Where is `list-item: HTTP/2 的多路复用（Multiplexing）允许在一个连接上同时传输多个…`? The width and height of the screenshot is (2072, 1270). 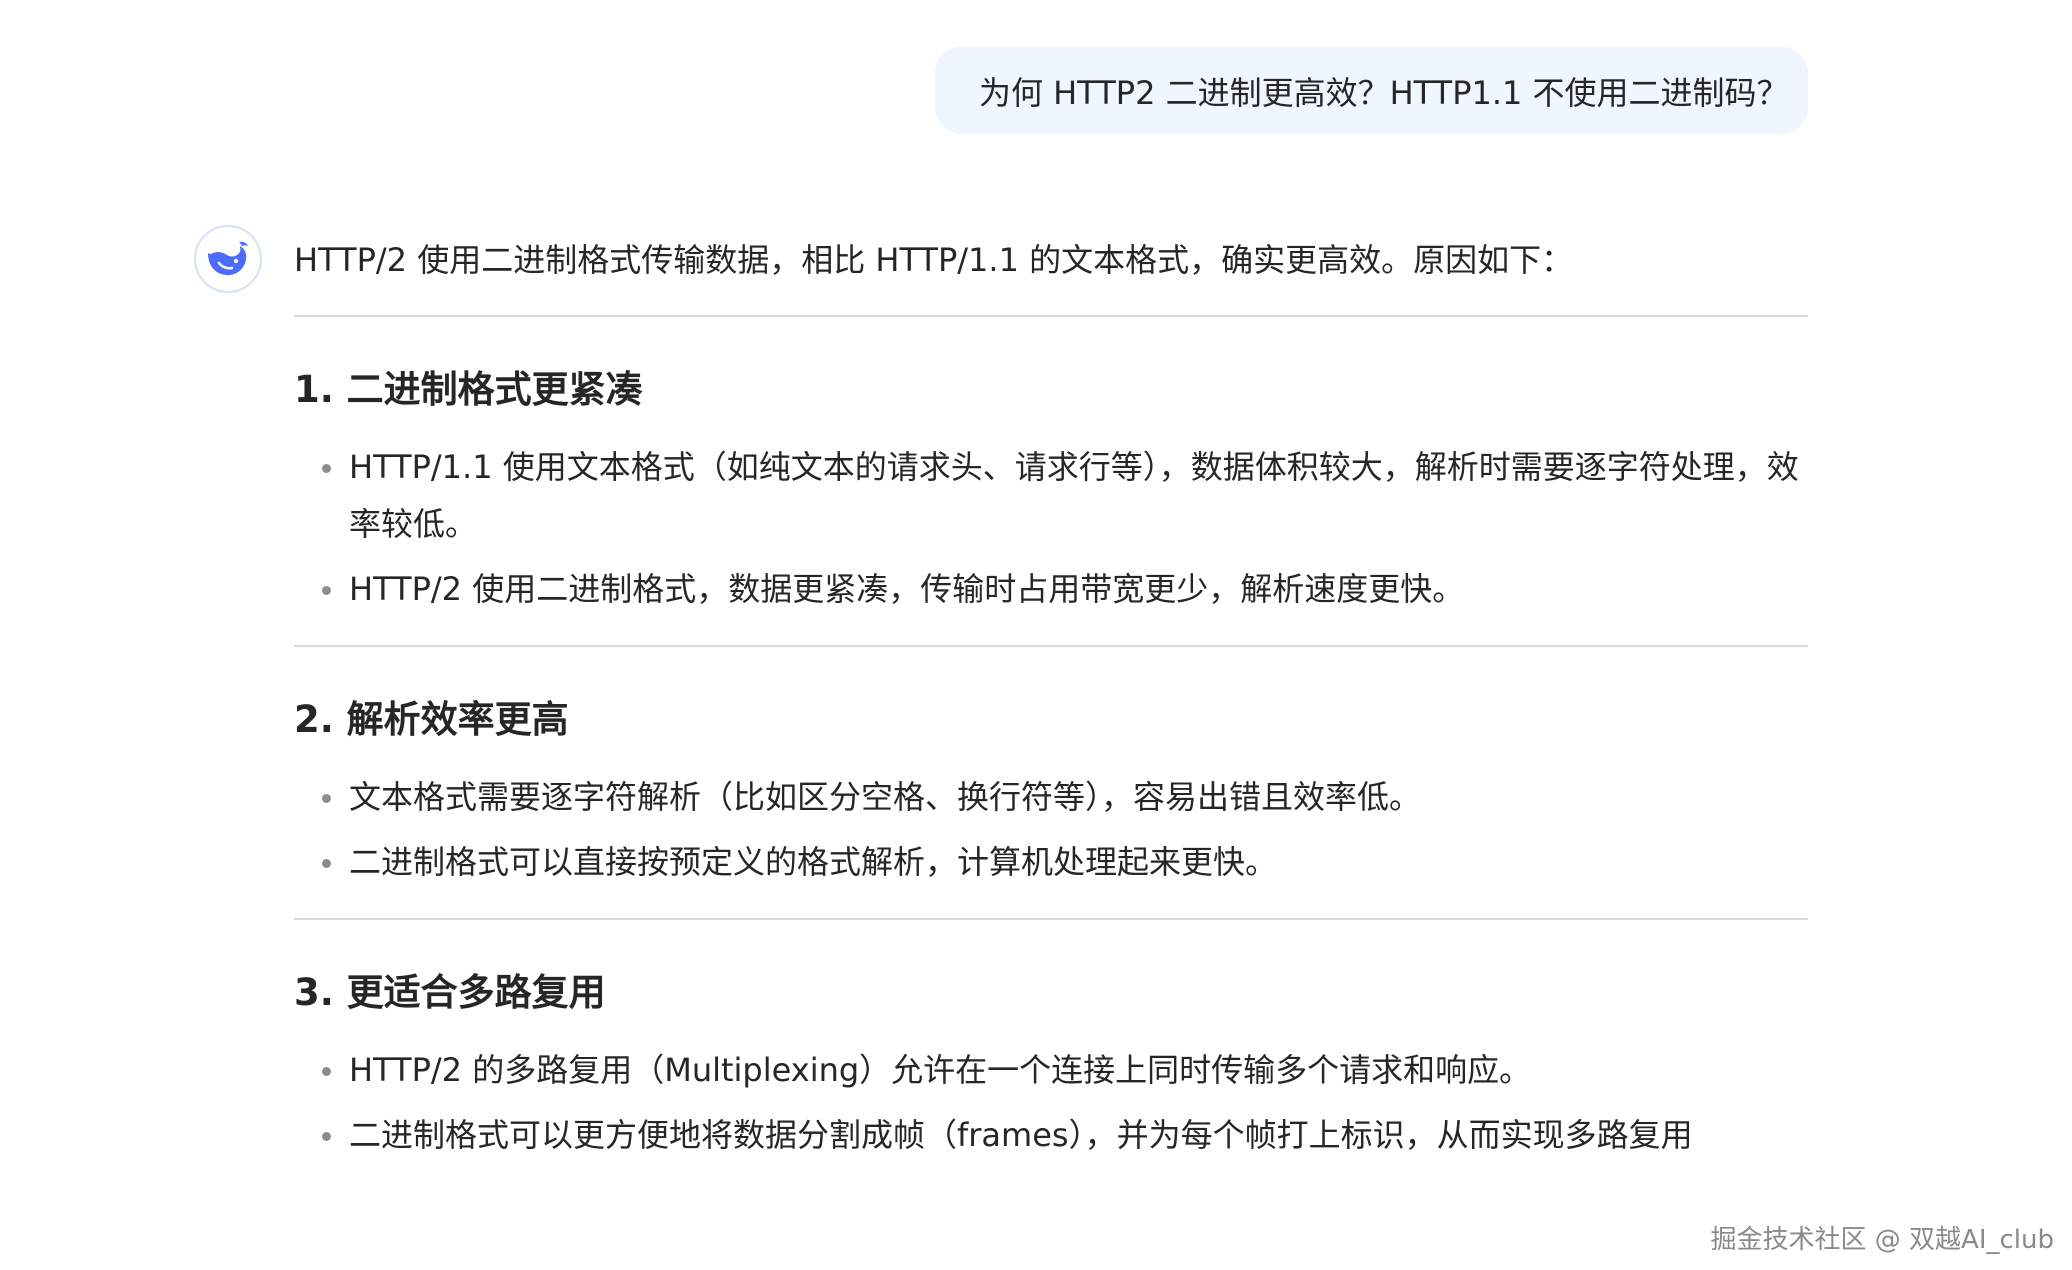
list-item: HTTP/2 的多路复用（Multiplexing）允许在一个连接上同时传输多个… is located at coordinates (1051, 1070).